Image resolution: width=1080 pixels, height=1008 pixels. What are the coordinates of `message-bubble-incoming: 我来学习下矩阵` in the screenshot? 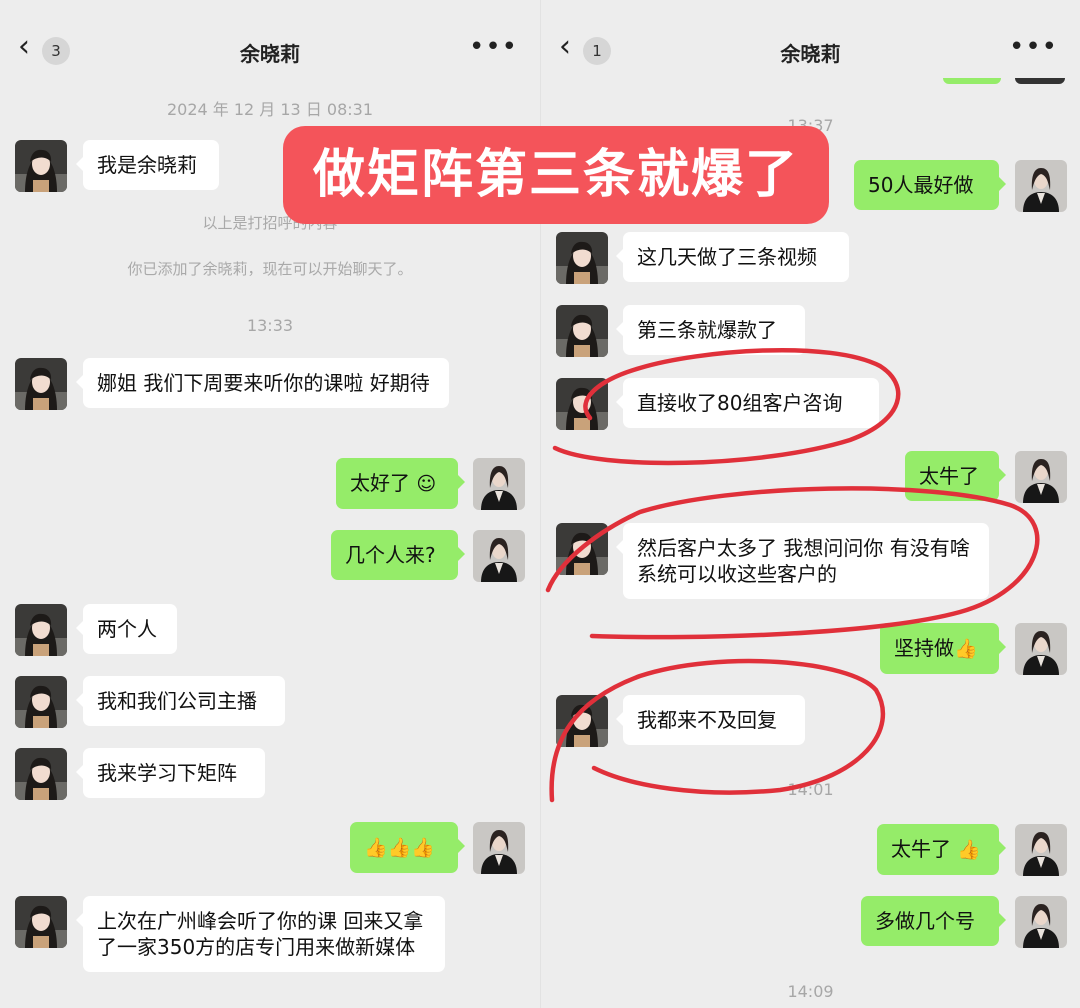 It's located at (170, 773).